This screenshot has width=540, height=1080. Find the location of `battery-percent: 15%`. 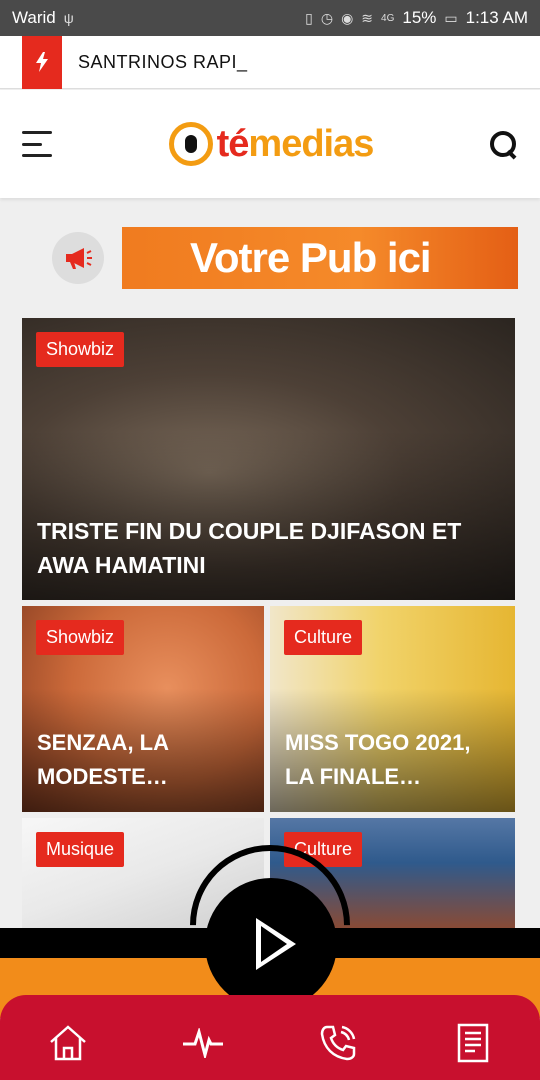

battery-percent: 15% is located at coordinates (419, 17).